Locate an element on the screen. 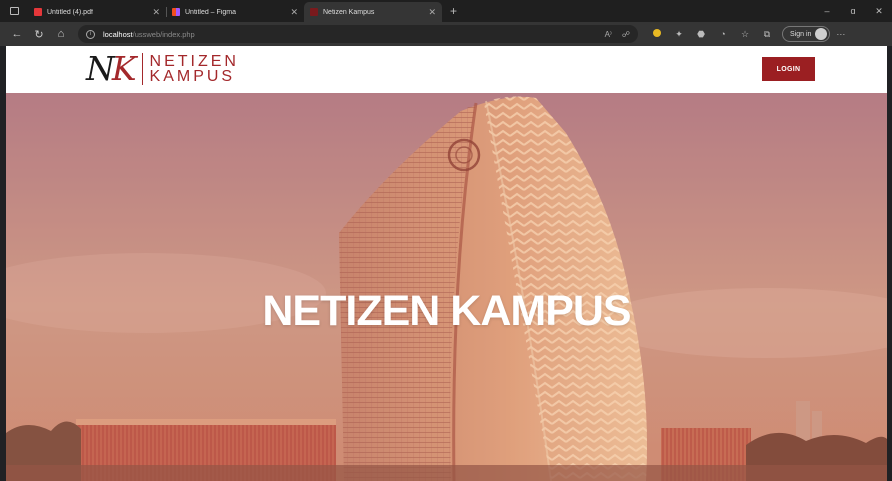 The image size is (892, 481). address-bar: i localhost/ussweb/index.php A⁾ ☍ is located at coordinates (358, 34).